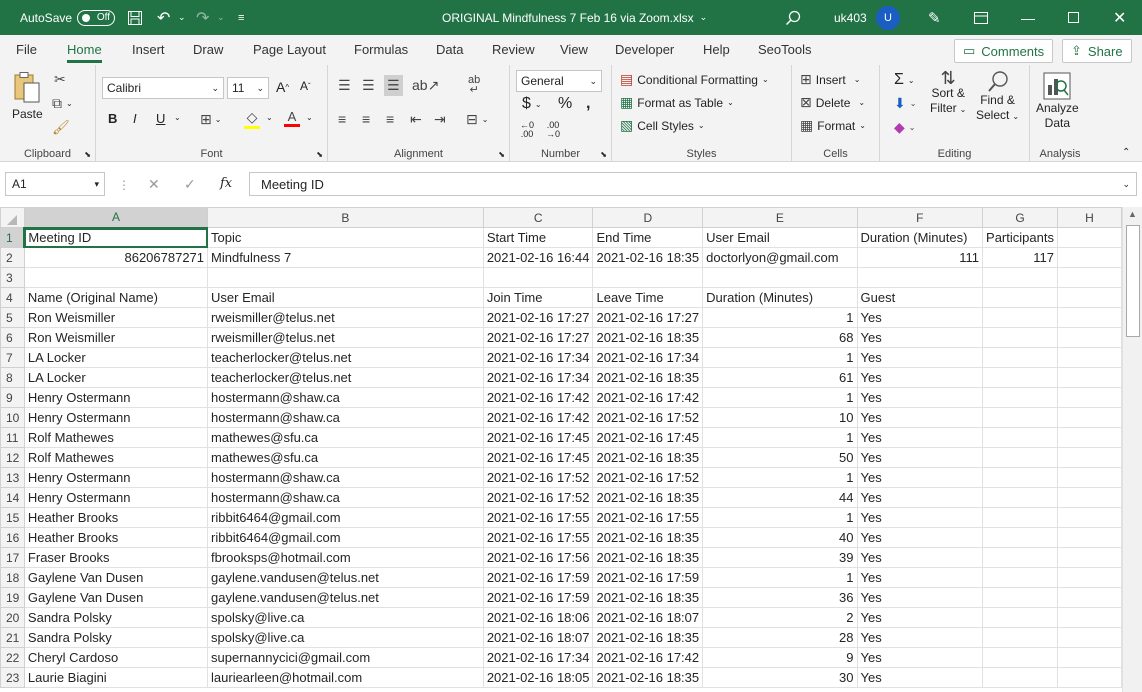 The image size is (1142, 692). What do you see at coordinates (12, 617) in the screenshot?
I see `row-header: 20` at bounding box center [12, 617].